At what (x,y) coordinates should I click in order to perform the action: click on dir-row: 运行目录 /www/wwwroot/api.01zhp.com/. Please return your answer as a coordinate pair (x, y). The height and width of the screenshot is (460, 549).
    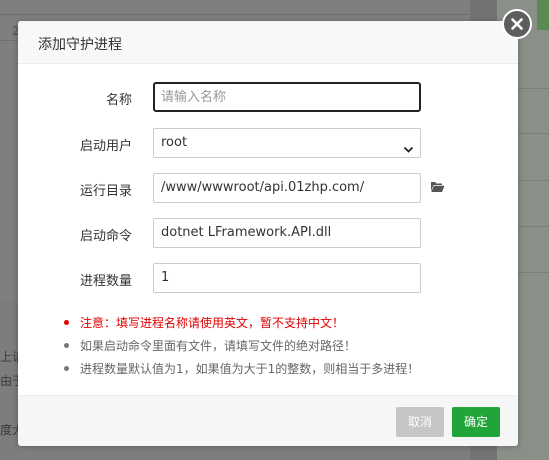
    Looking at the image, I should click on (268, 188).